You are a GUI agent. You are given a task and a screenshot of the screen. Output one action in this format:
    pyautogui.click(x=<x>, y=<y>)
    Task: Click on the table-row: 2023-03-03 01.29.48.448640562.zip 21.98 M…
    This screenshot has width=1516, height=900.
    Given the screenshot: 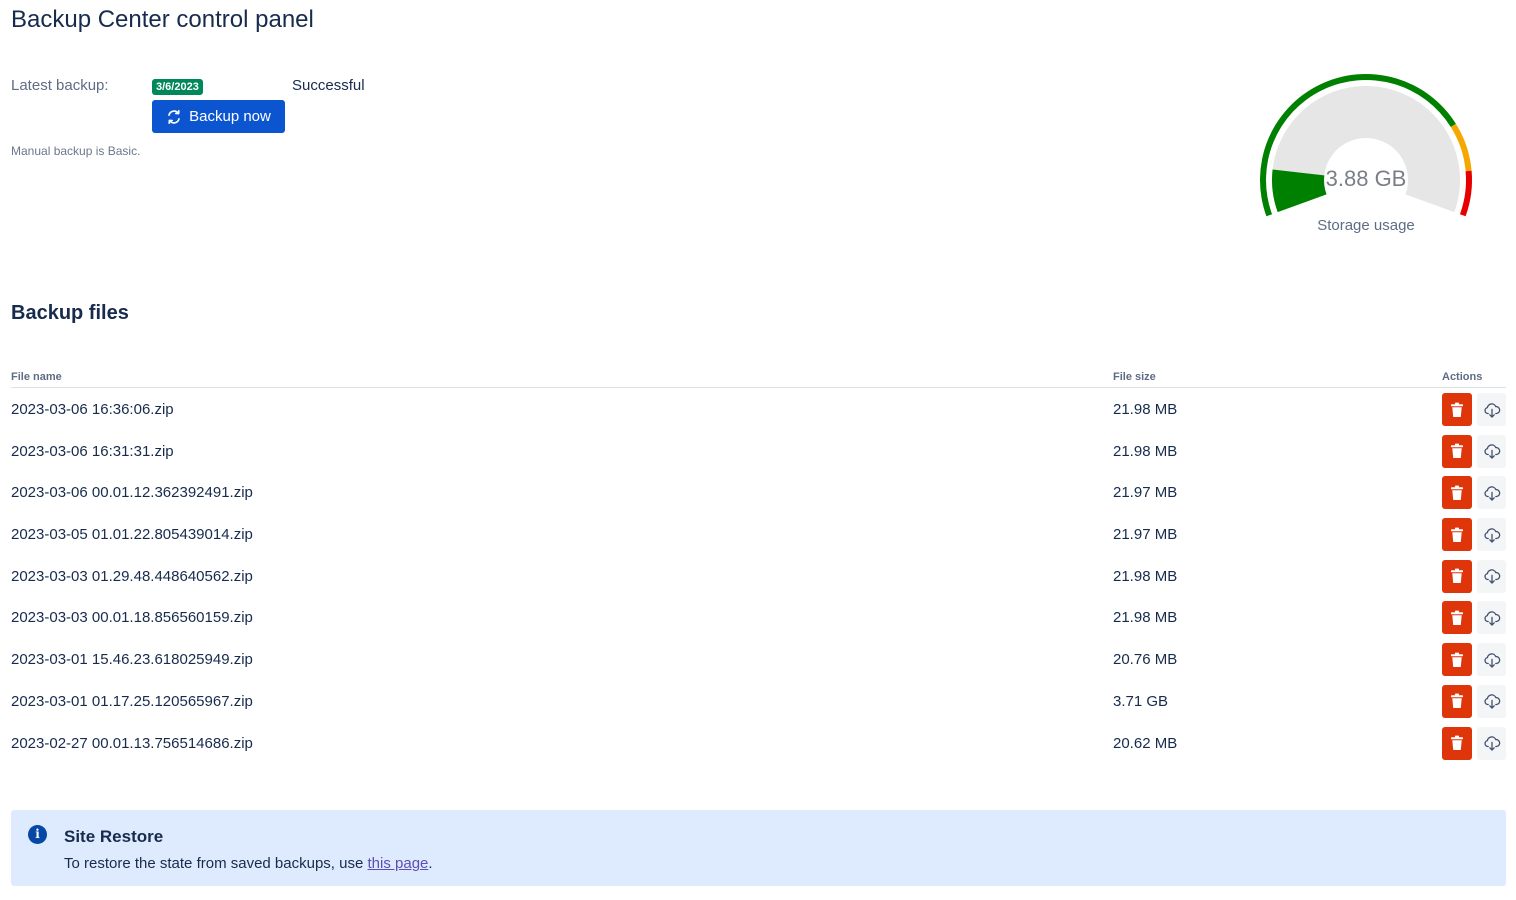 What is the action you would take?
    pyautogui.click(x=758, y=576)
    